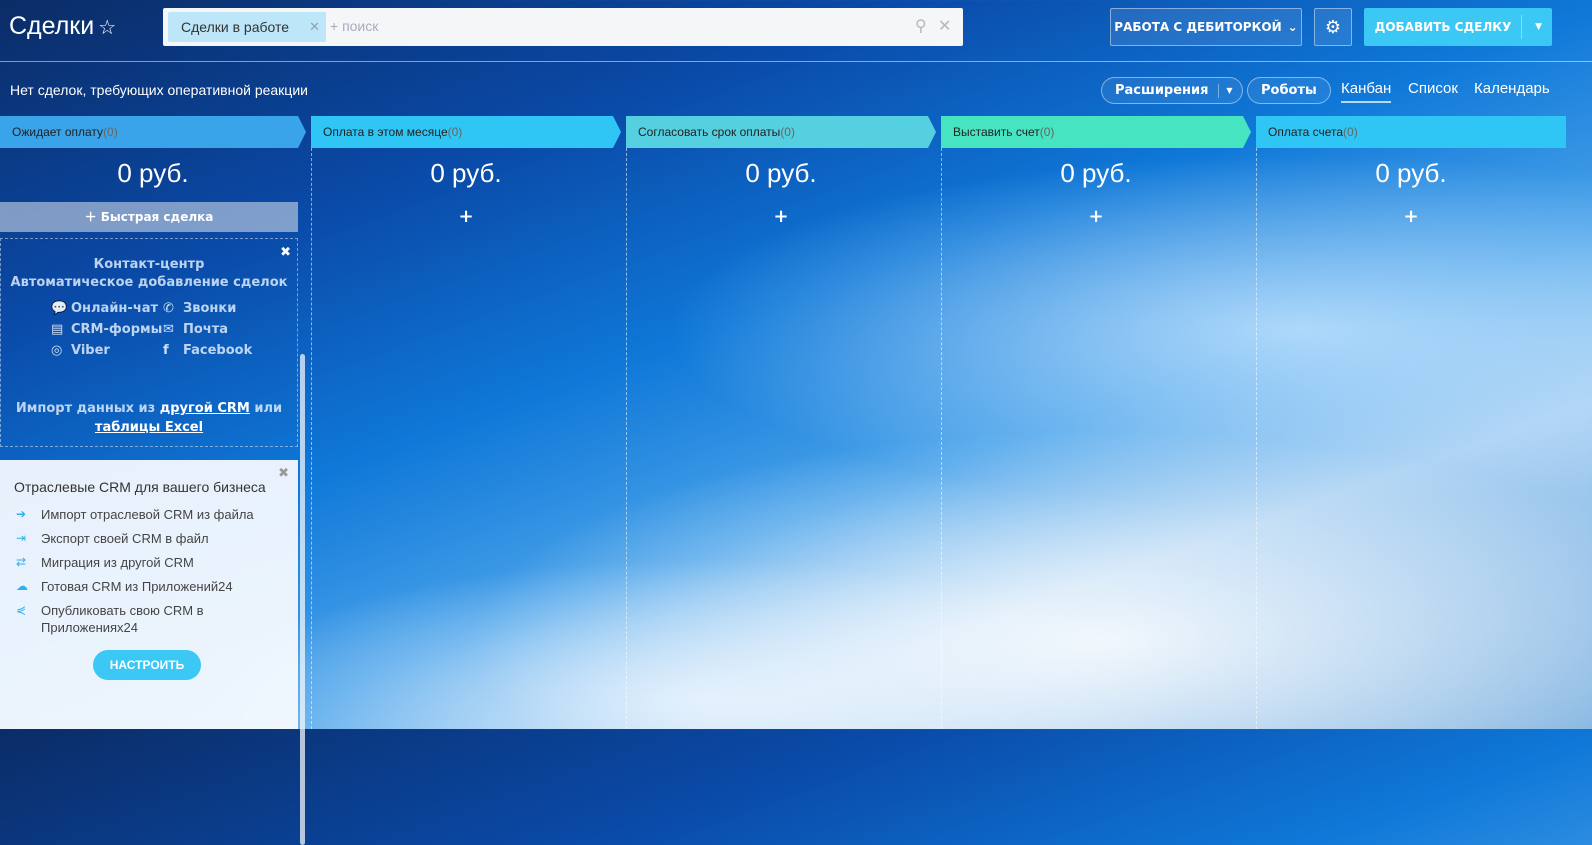 Image resolution: width=1592 pixels, height=845 pixels. What do you see at coordinates (1521, 27) in the screenshot?
I see `divider` at bounding box center [1521, 27].